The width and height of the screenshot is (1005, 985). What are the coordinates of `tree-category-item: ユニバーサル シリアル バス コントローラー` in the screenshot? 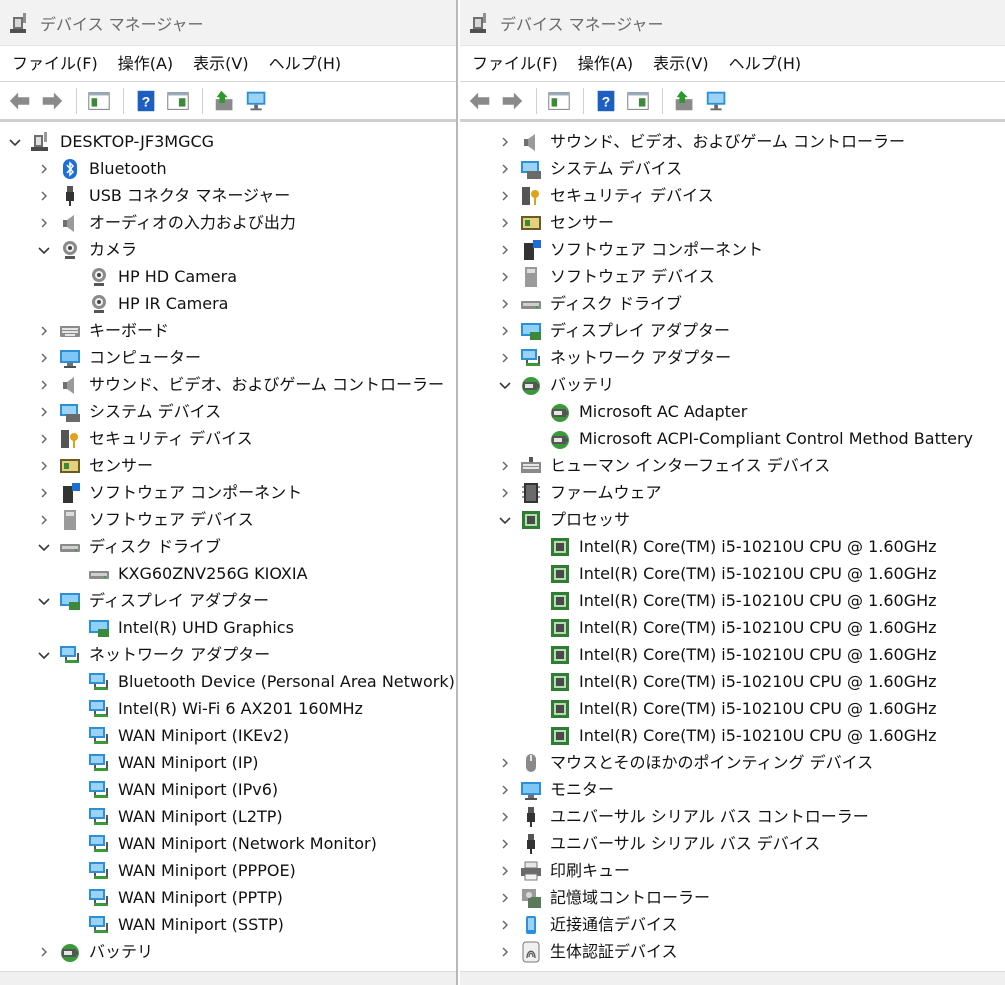 It's located at (732, 816).